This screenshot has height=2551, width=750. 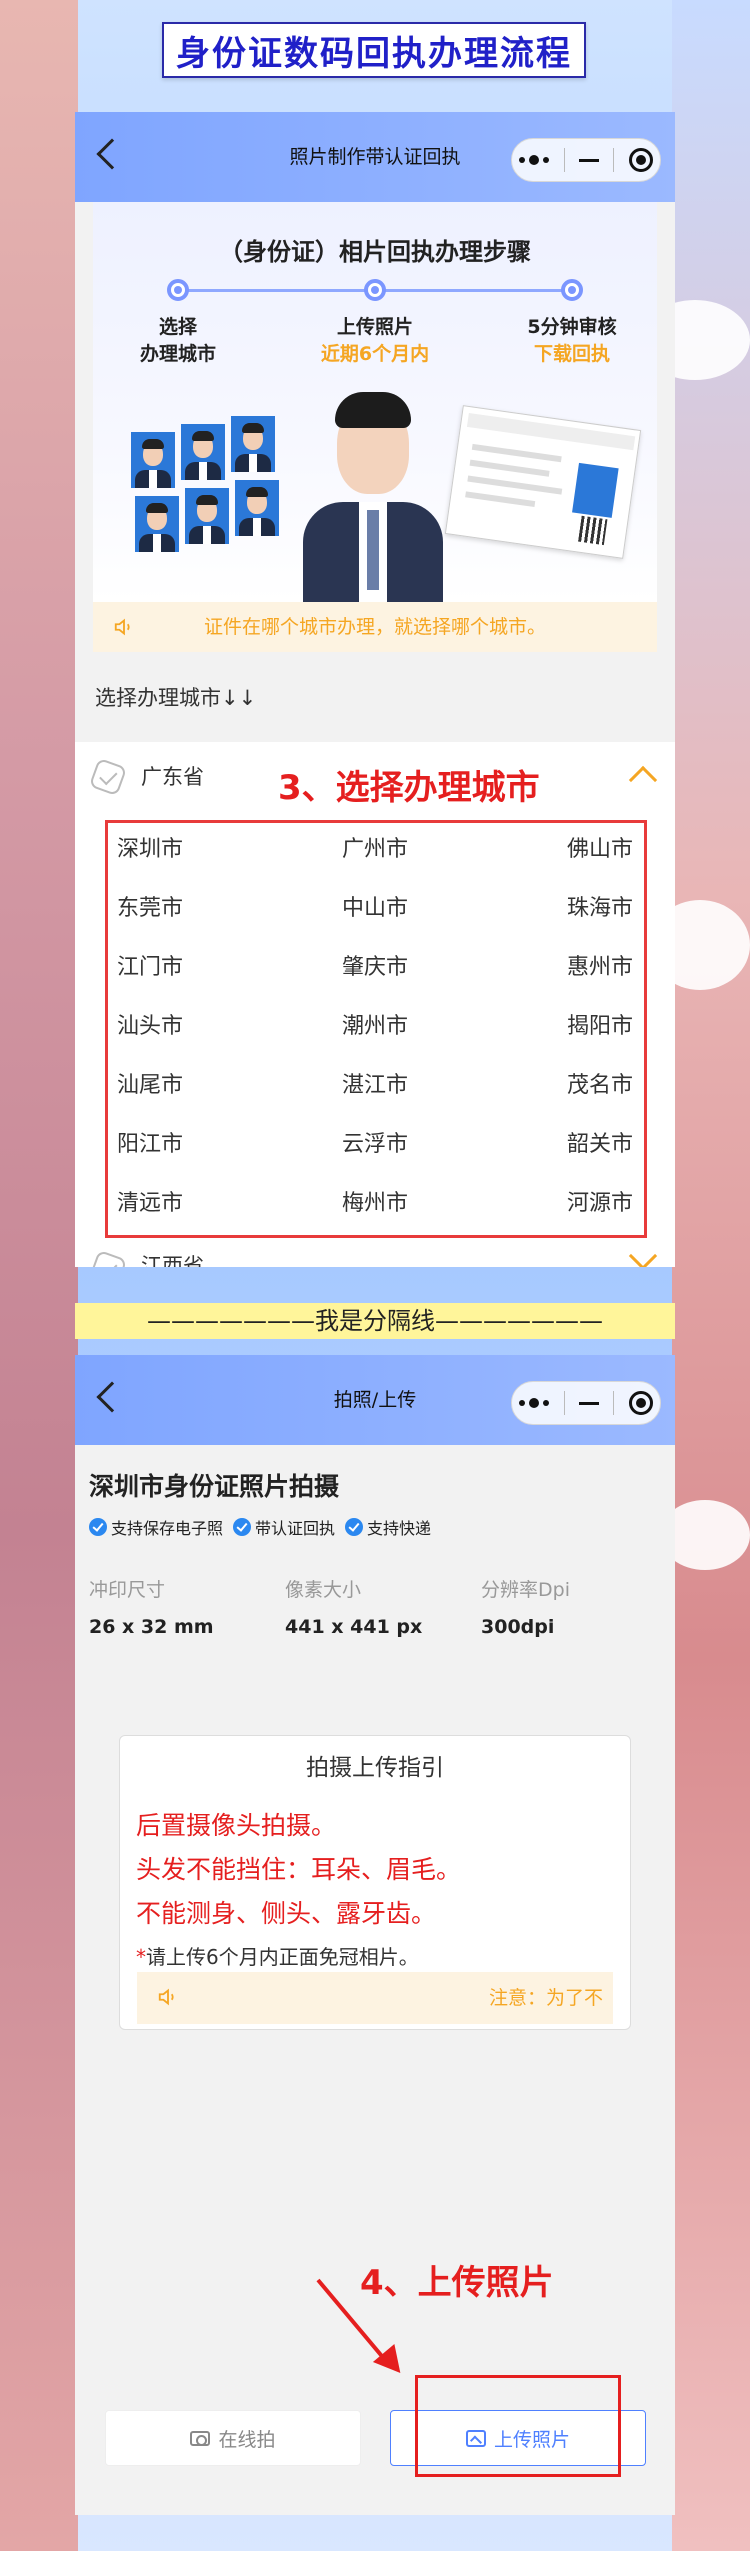 What do you see at coordinates (525, 1606) in the screenshot?
I see `spec-dpi: 分辨率Dpi 300dpi` at bounding box center [525, 1606].